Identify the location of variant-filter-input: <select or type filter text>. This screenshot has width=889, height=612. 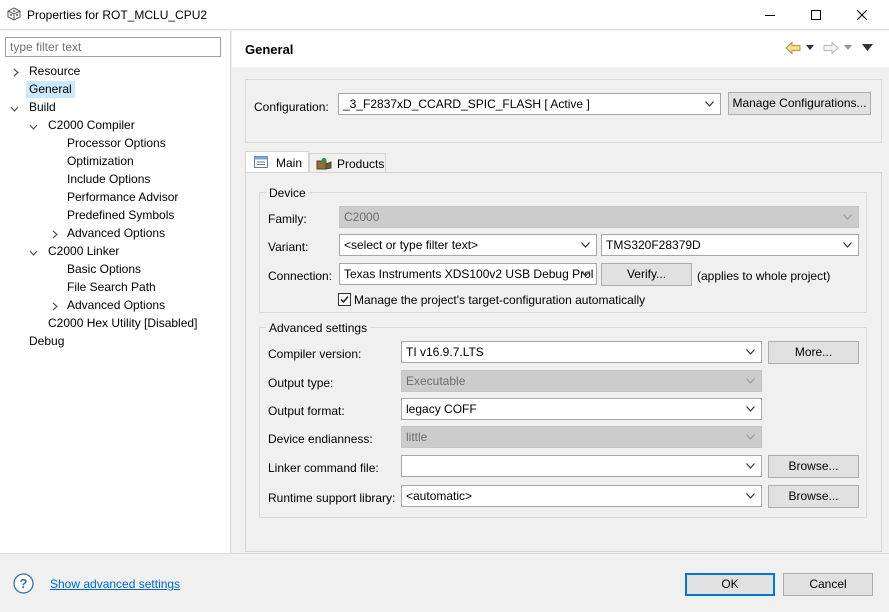
(468, 245).